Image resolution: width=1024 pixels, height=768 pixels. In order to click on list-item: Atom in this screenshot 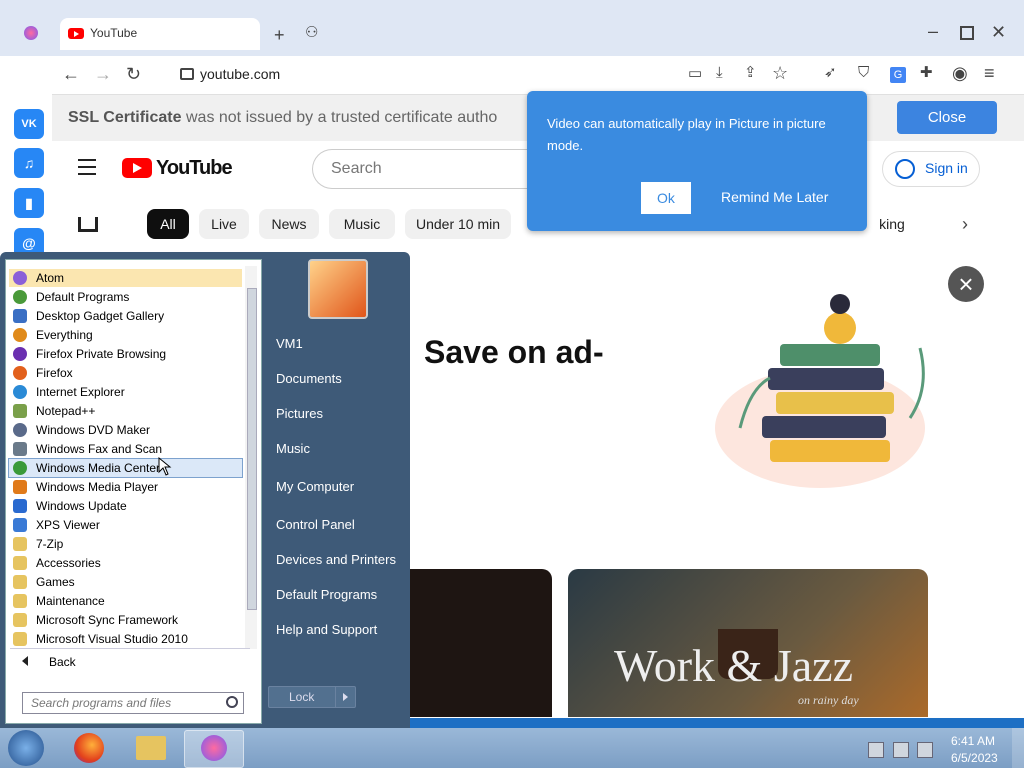, I will do `click(125, 278)`.